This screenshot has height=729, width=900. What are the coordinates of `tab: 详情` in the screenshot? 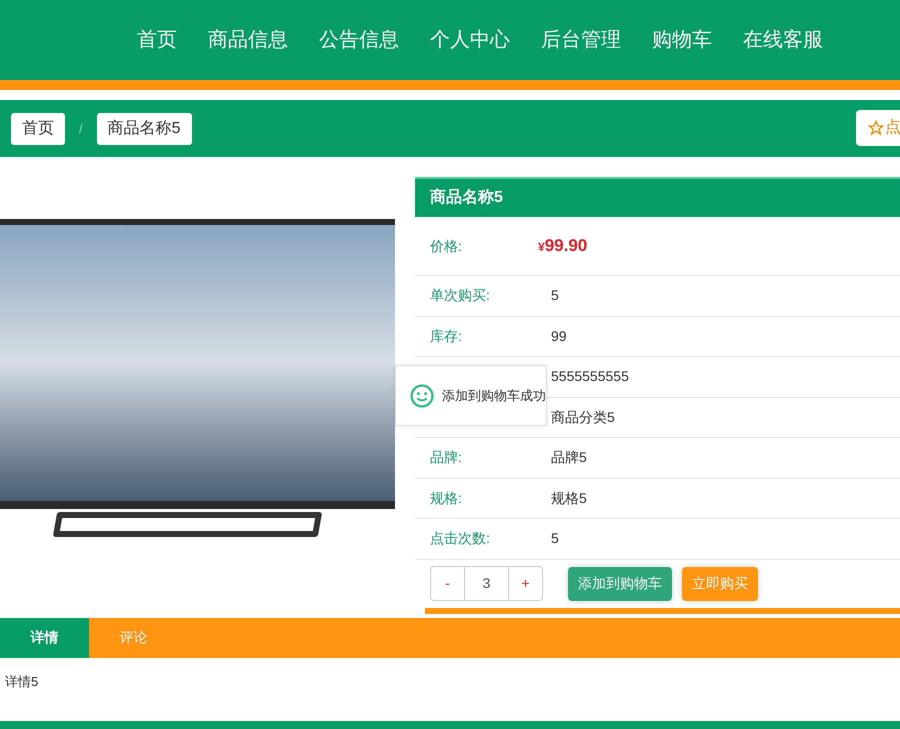 It's located at (44, 638).